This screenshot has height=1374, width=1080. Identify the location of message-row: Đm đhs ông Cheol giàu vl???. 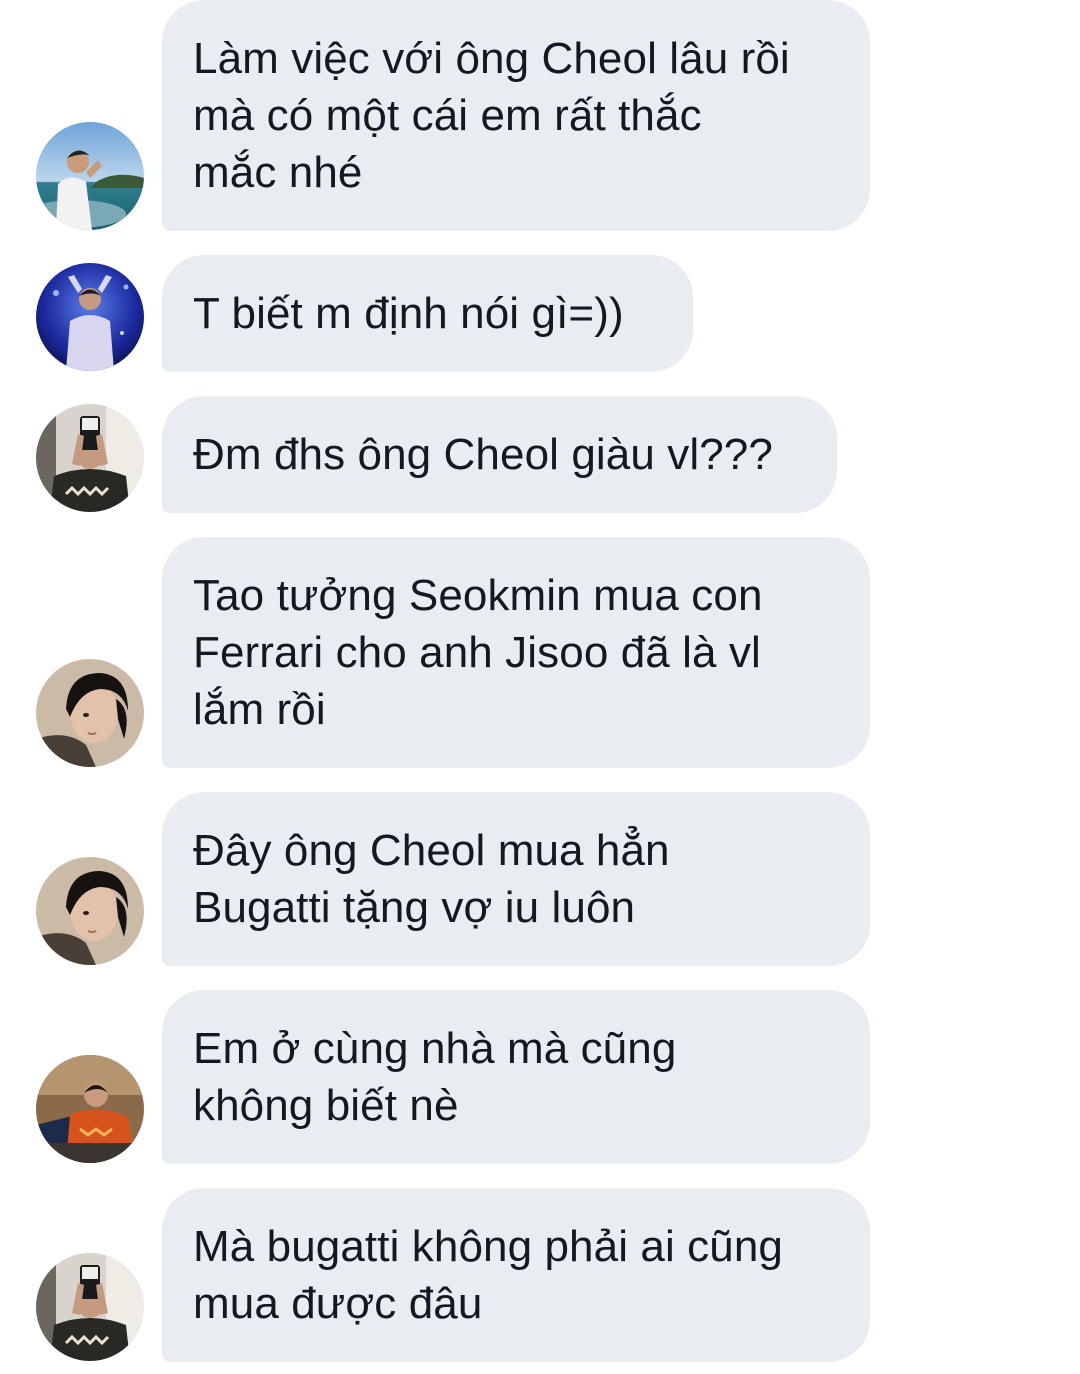
(540, 455).